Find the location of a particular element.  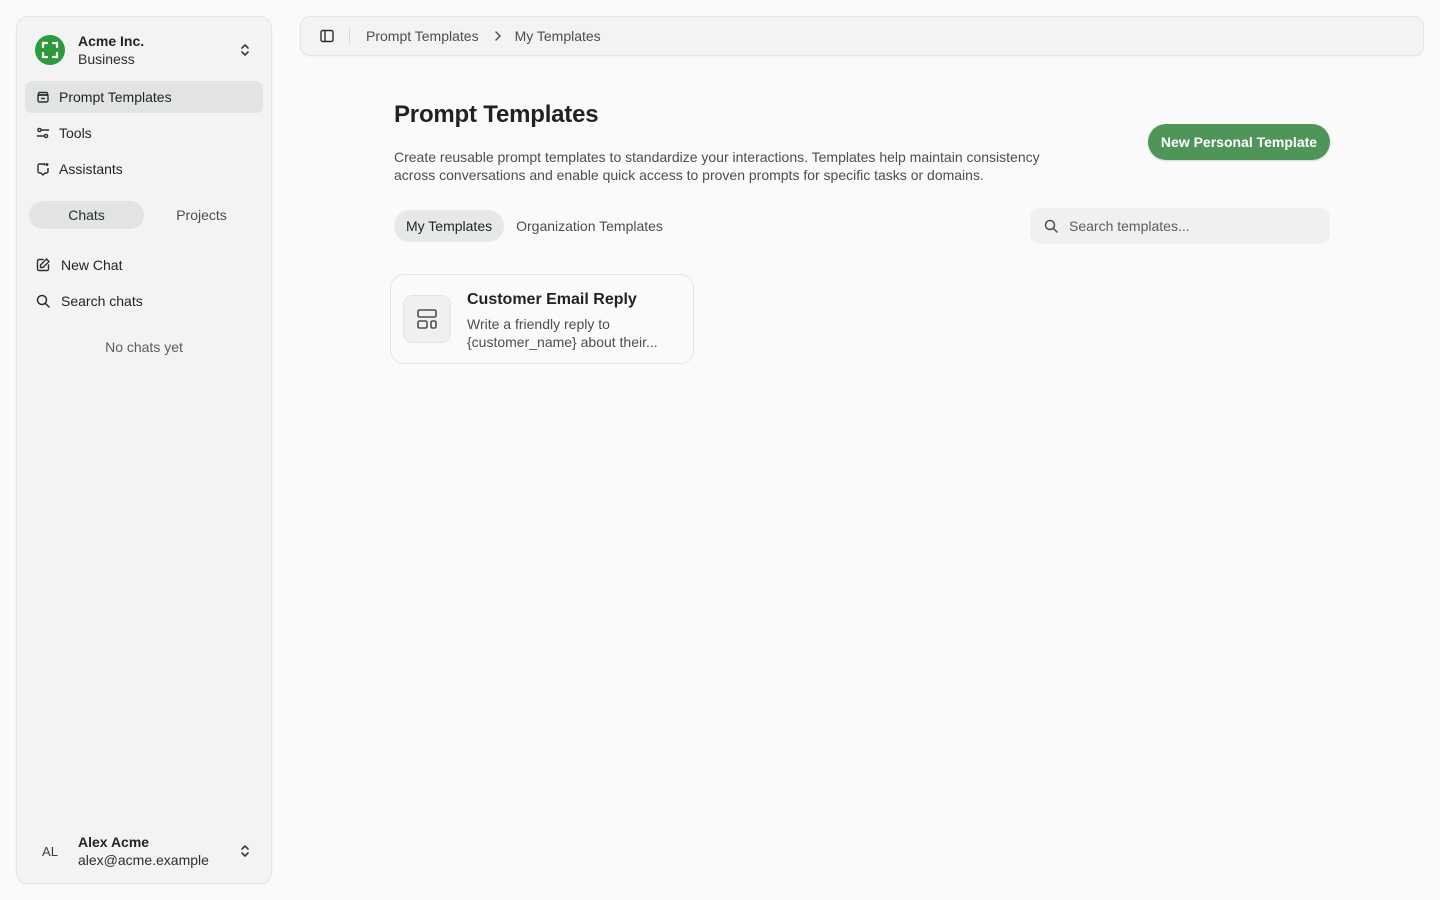

sidebar-item-label: Assistants is located at coordinates (91, 169).